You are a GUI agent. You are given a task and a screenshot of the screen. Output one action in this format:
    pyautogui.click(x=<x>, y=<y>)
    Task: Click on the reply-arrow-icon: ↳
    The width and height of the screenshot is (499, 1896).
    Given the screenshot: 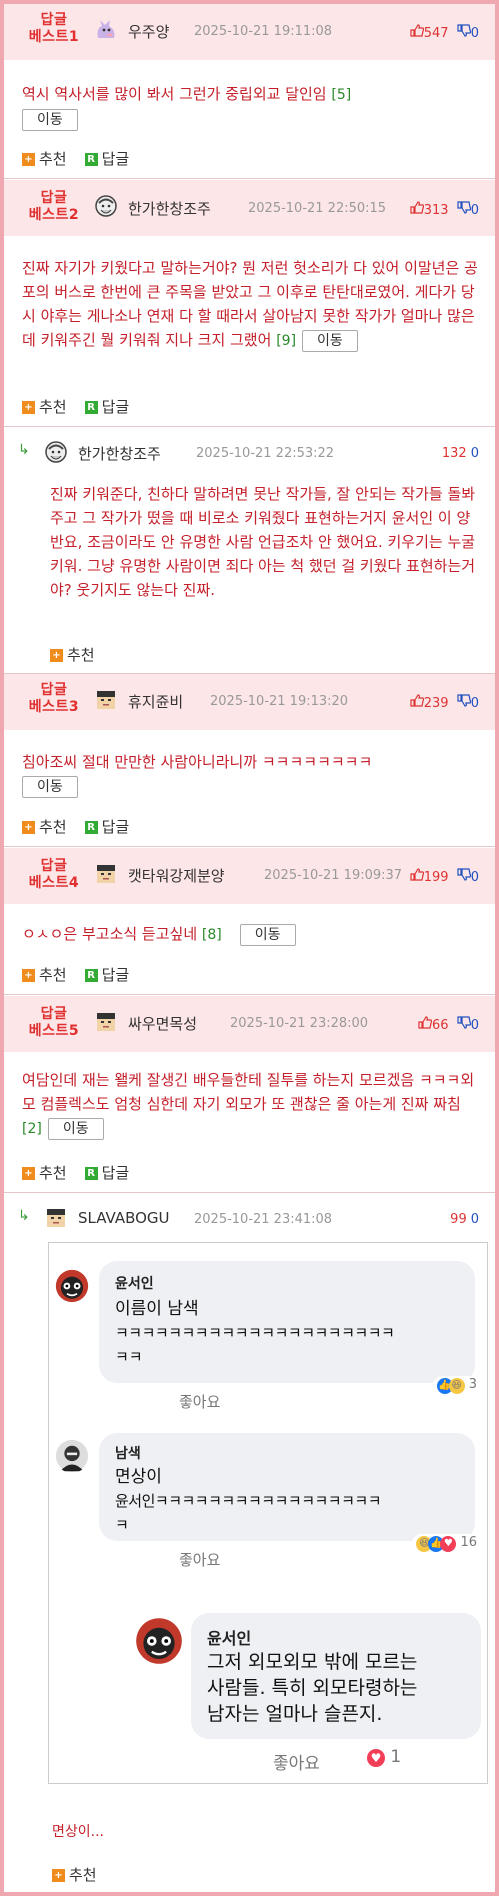 What is the action you would take?
    pyautogui.click(x=24, y=450)
    